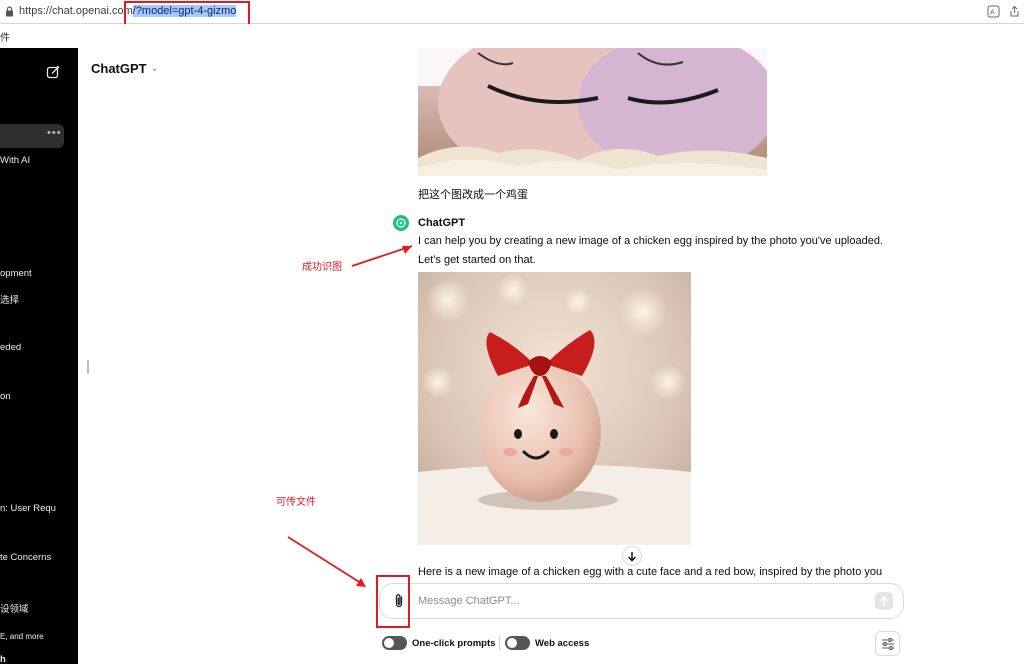  I want to click on settings-button, so click(887, 643).